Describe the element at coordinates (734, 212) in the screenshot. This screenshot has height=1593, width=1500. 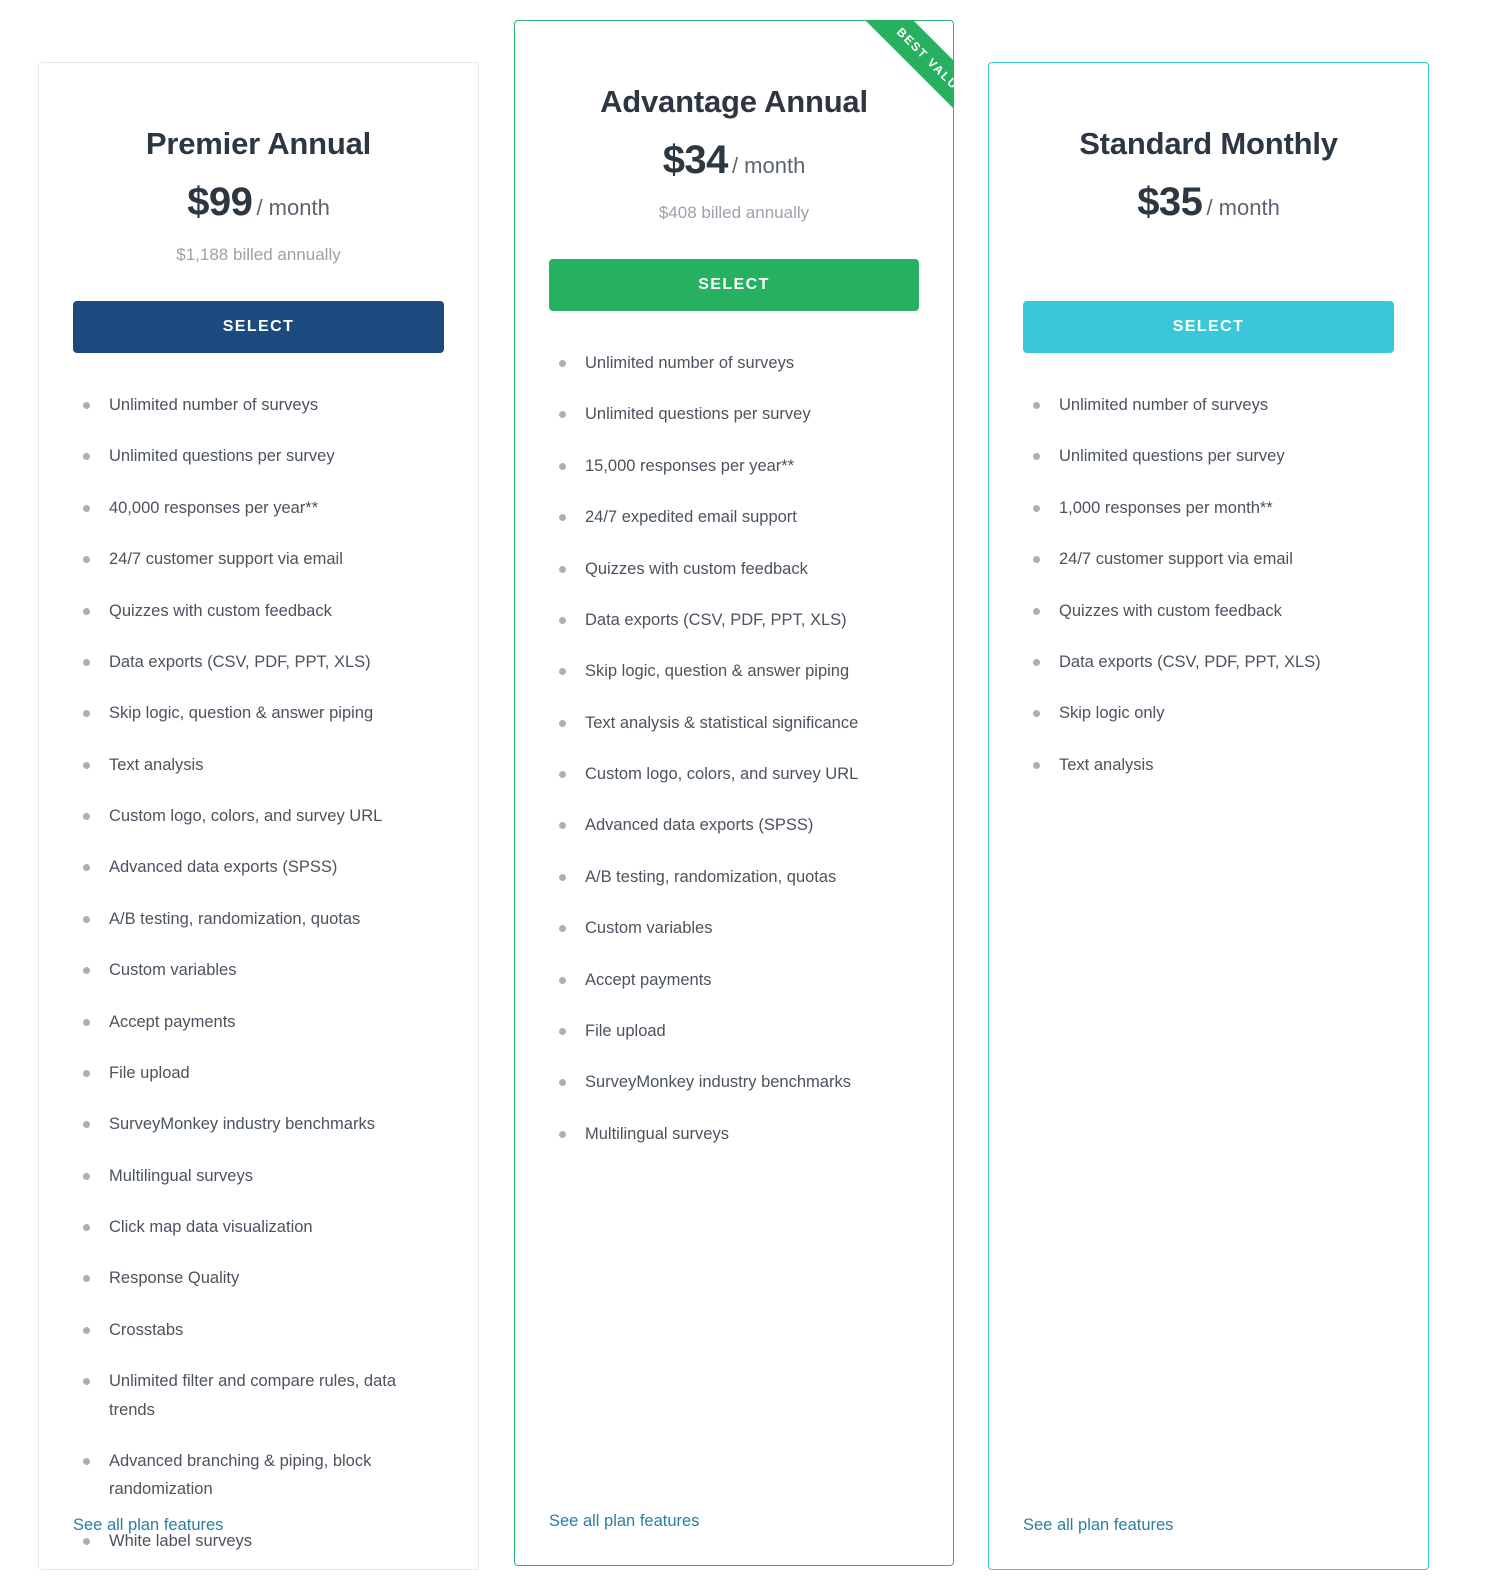
I see `plan-billing-note: $408 billed annually` at that location.